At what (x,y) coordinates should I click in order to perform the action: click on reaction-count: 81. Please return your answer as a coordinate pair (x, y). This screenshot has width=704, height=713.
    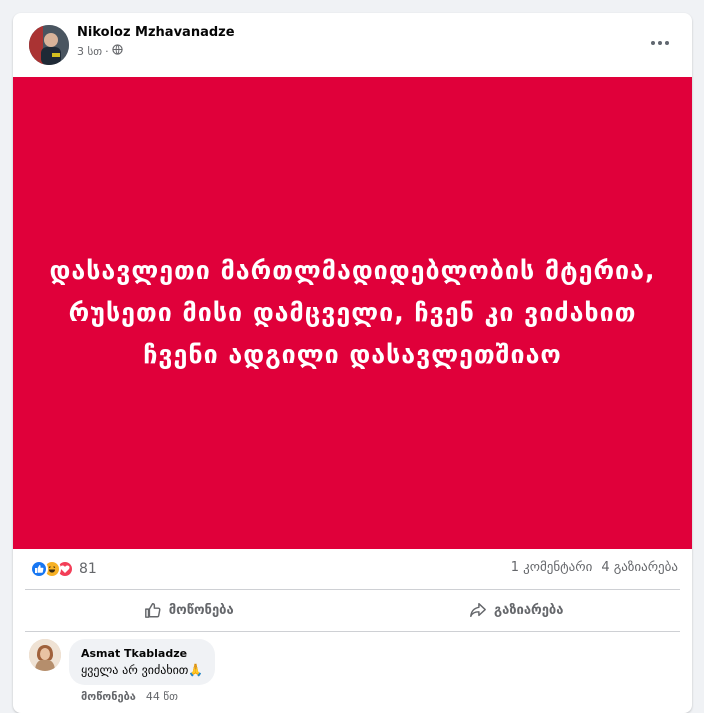
    Looking at the image, I should click on (88, 569).